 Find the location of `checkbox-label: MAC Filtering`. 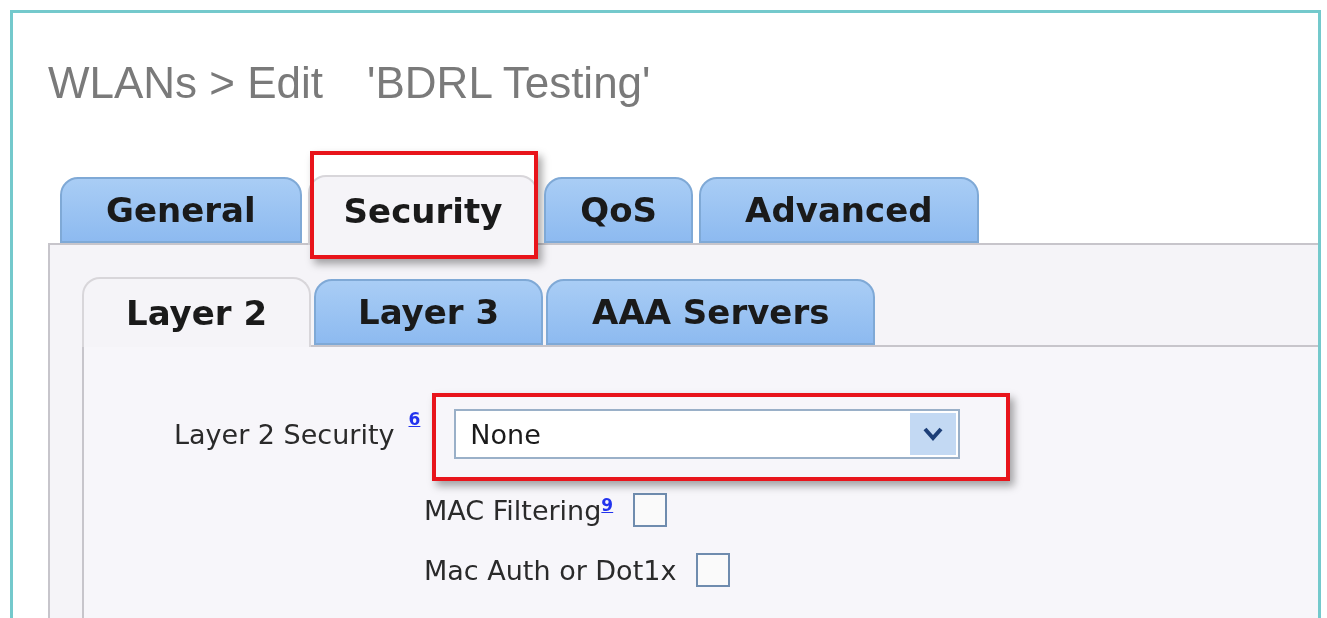

checkbox-label: MAC Filtering is located at coordinates (513, 510).